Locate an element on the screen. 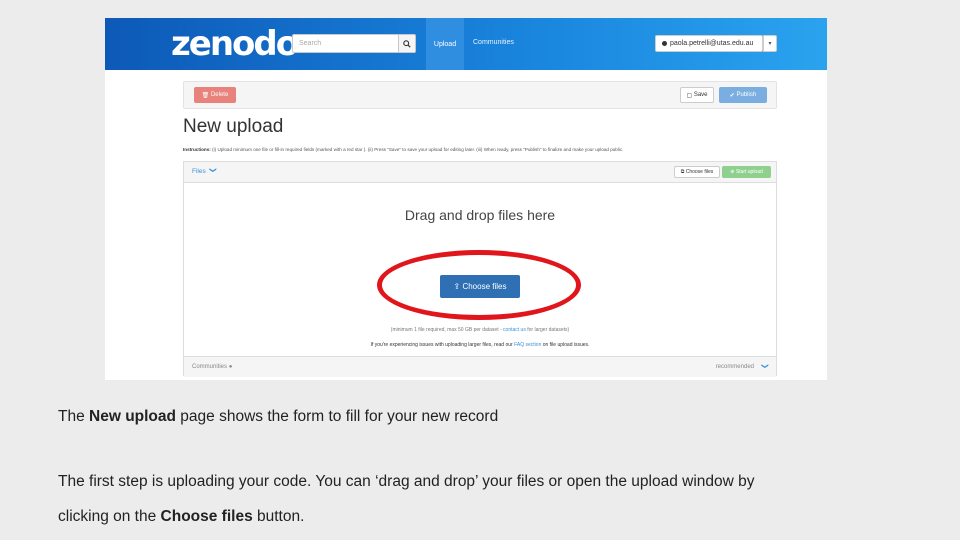 The image size is (960, 540). delete-button: 🗑︎ Delete is located at coordinates (215, 95).